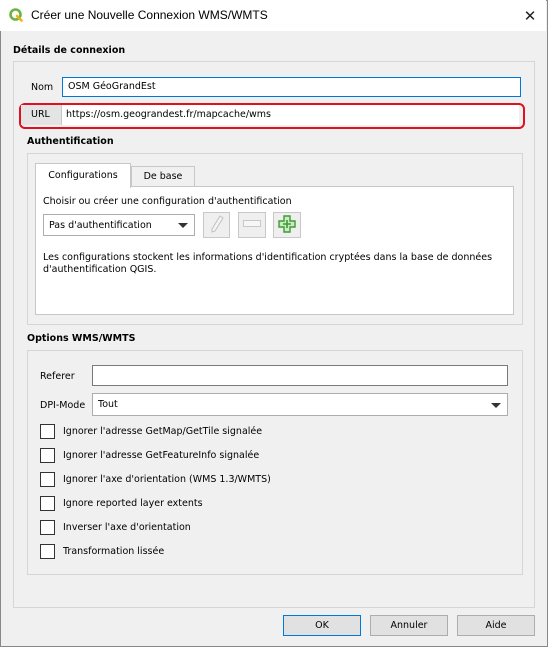 This screenshot has width=548, height=647. What do you see at coordinates (47, 551) in the screenshot?
I see `checkbox-smooth-transform` at bounding box center [47, 551].